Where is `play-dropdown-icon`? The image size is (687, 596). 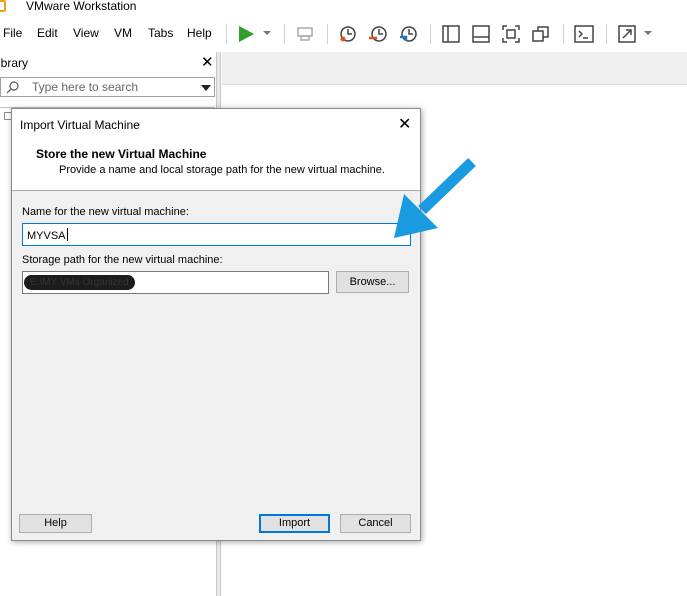
play-dropdown-icon is located at coordinates (267, 33).